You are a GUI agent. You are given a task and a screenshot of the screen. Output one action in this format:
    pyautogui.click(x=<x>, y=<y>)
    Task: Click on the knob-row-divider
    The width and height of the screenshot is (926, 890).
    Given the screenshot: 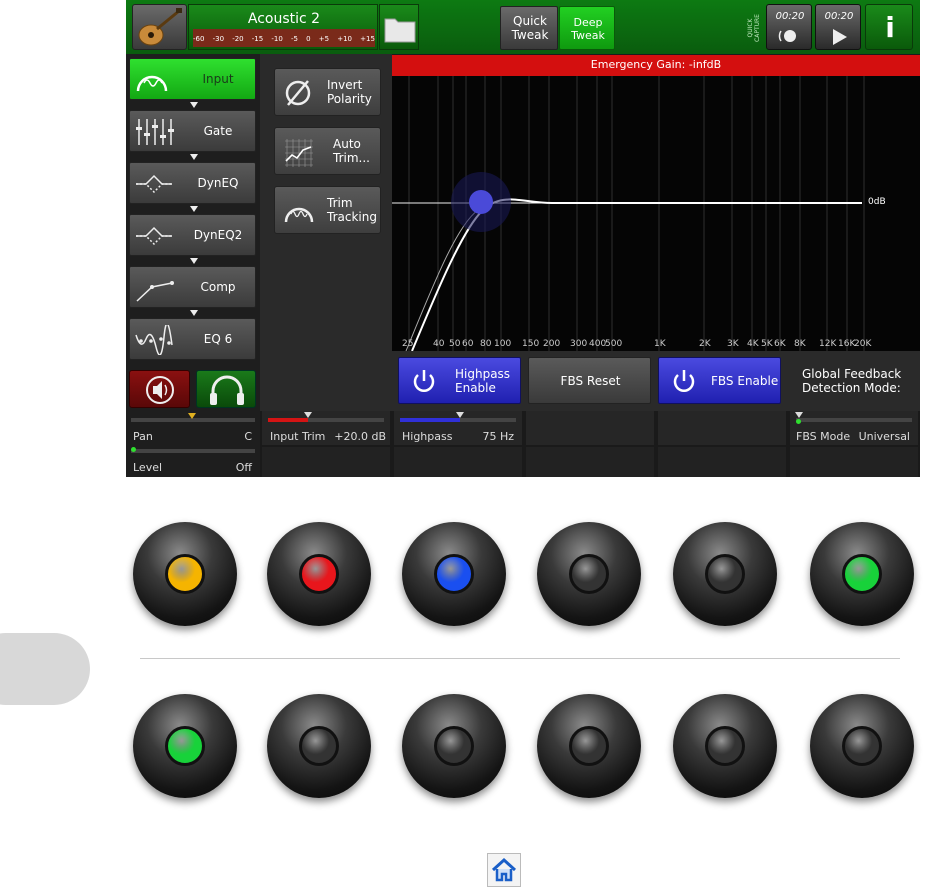 What is the action you would take?
    pyautogui.click(x=520, y=658)
    